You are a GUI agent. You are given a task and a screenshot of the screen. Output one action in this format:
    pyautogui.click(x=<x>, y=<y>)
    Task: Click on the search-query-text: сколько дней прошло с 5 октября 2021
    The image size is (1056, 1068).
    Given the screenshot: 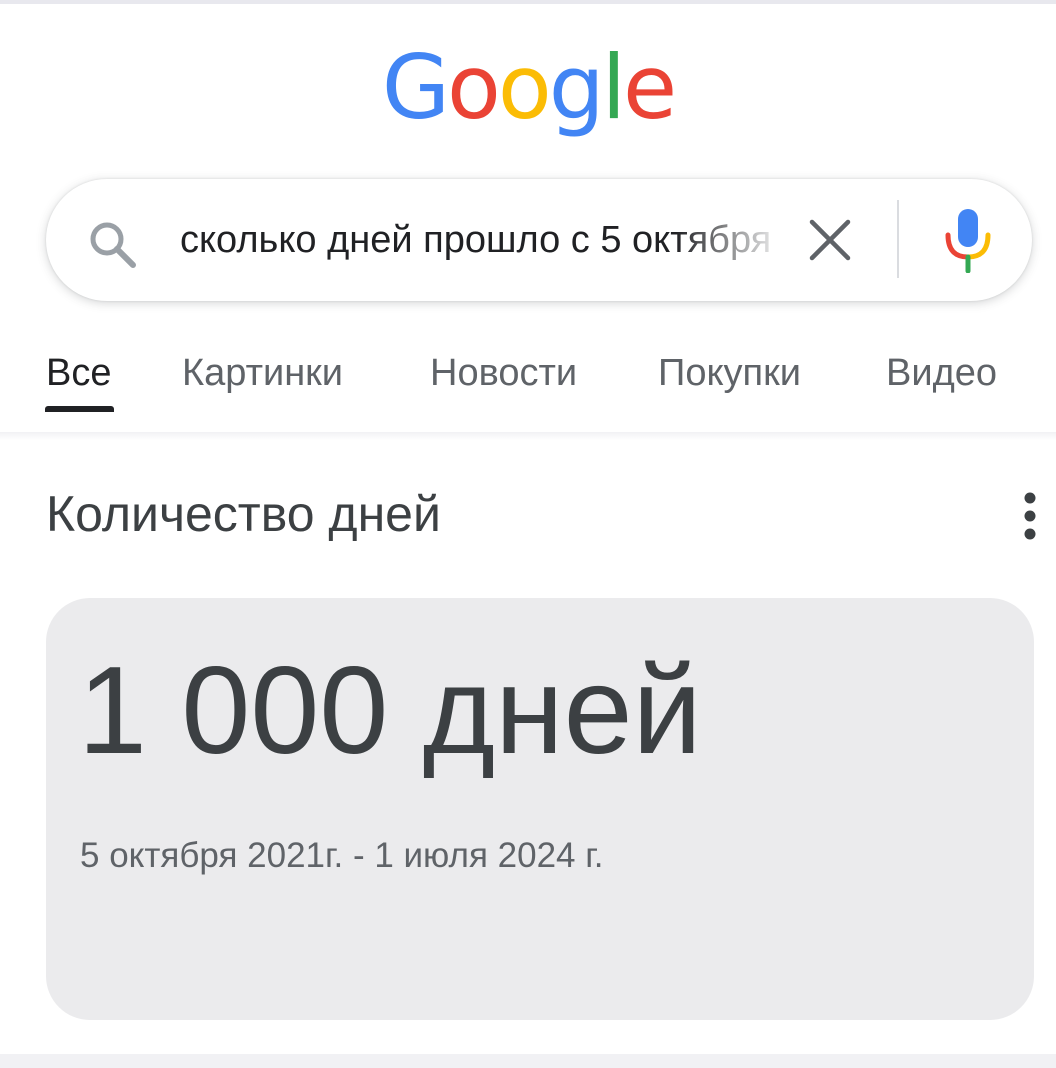 What is the action you would take?
    pyautogui.click(x=475, y=240)
    